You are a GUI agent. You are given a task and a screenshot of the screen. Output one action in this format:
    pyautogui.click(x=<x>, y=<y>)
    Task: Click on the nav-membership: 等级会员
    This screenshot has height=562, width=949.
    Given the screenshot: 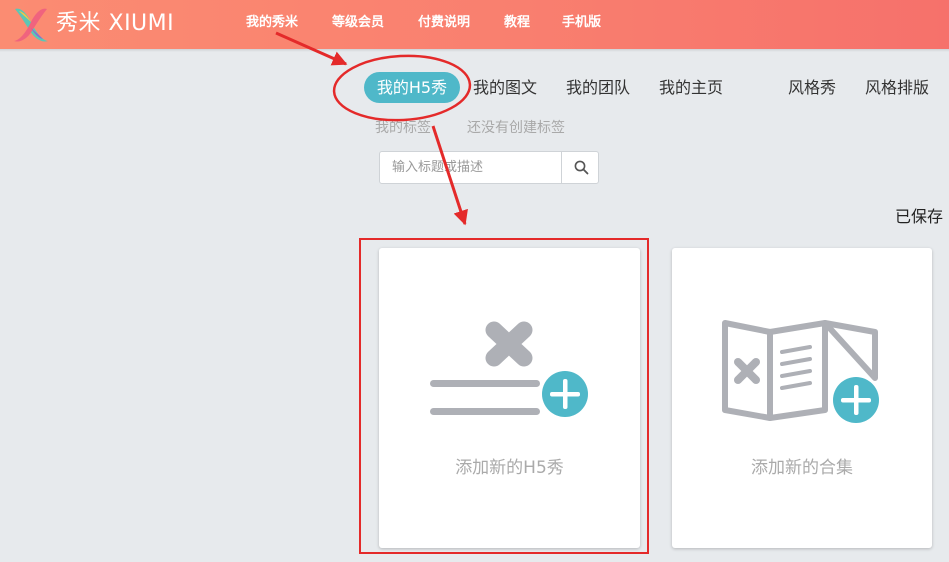 What is the action you would take?
    pyautogui.click(x=358, y=23)
    